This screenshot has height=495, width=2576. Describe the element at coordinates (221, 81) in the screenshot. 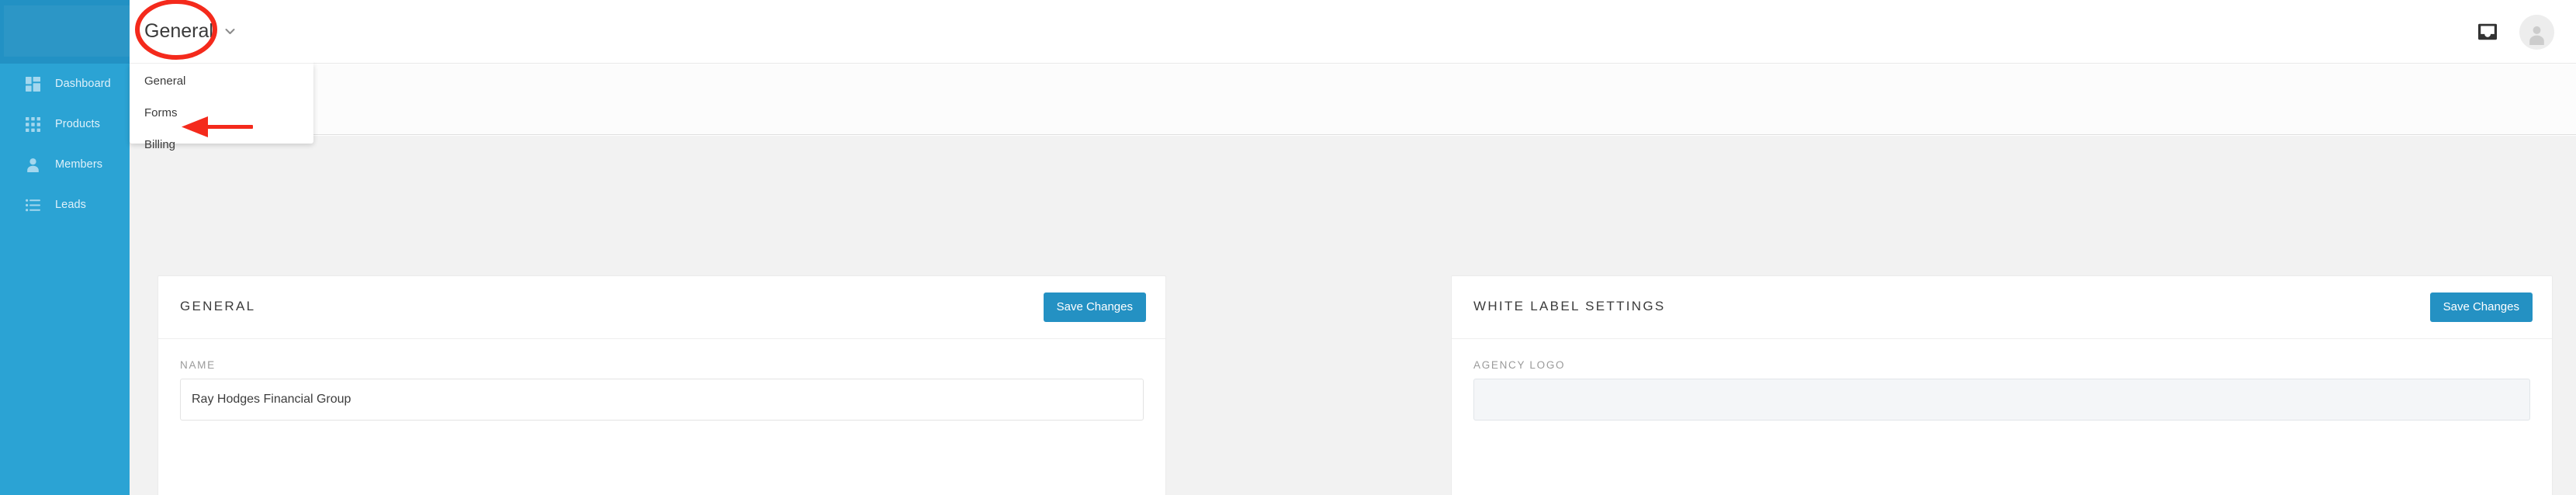

I see `menu-item-general: General` at that location.